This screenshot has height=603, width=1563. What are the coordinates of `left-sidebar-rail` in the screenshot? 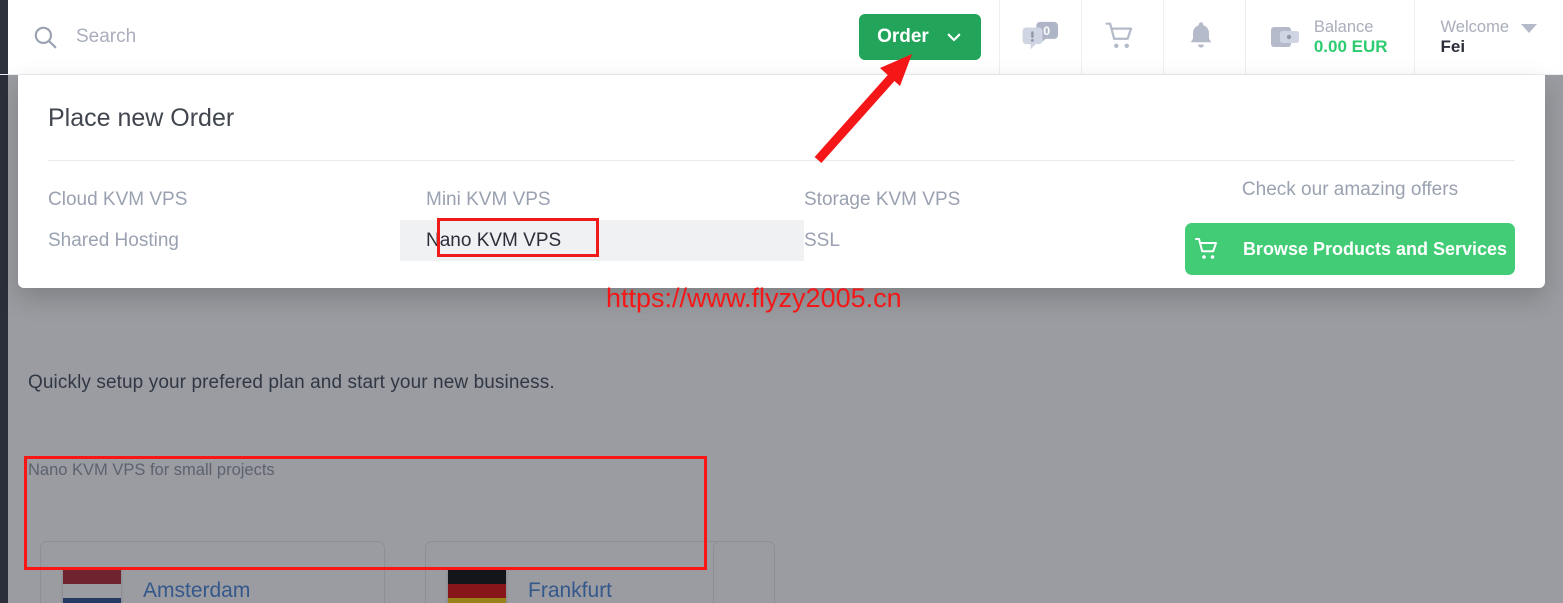 It's located at (4, 301).